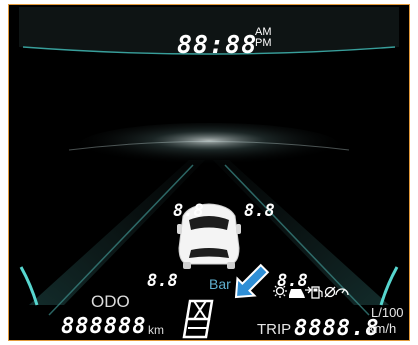 This screenshot has width=418, height=345. Describe the element at coordinates (387, 312) in the screenshot. I see `trip-unit-top: L/100` at that location.